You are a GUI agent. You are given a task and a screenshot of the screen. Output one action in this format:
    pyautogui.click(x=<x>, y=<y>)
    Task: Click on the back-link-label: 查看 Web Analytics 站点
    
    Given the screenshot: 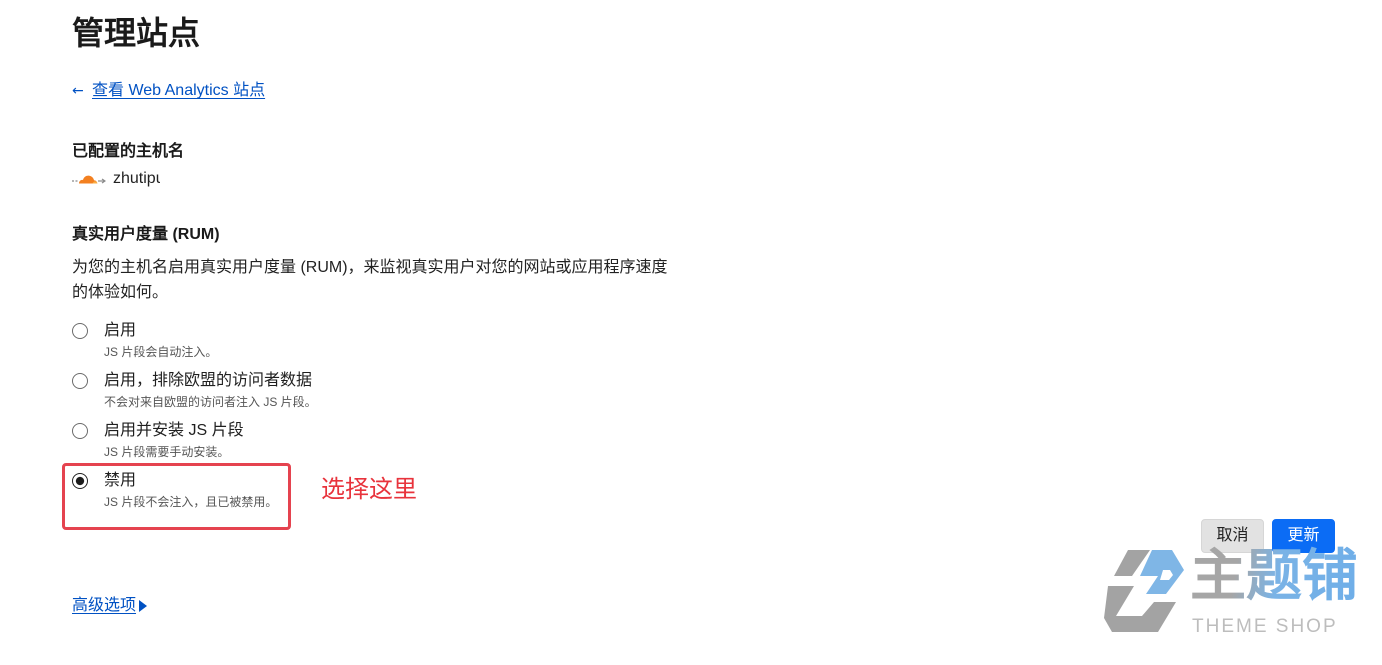 What is the action you would take?
    pyautogui.click(x=179, y=90)
    